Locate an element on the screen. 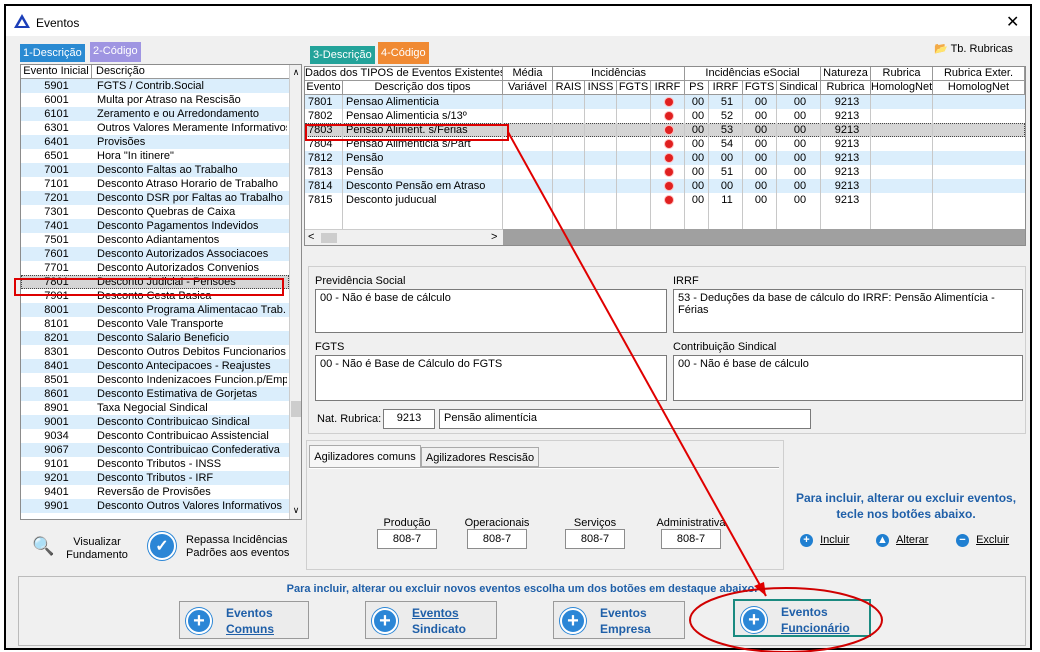  annotation-ellipse is located at coordinates (786, 619).